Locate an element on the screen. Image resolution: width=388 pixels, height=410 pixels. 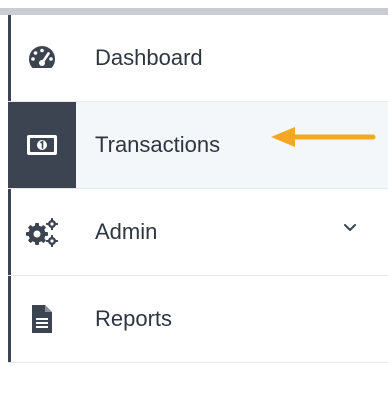
gears-icon is located at coordinates (42, 232).